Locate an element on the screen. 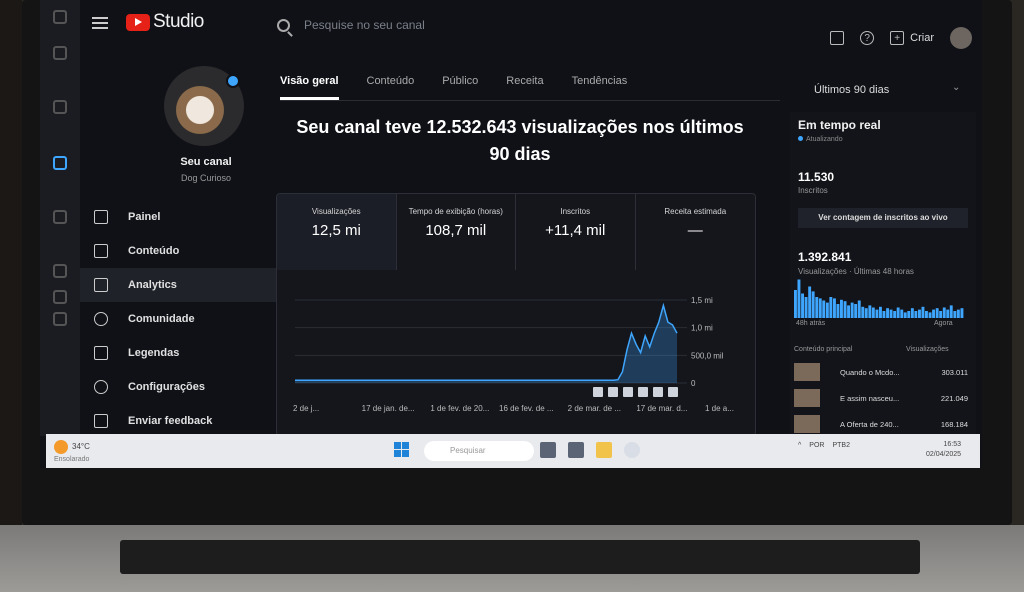 The height and width of the screenshot is (592, 1024). chevron-up-icon: ^ is located at coordinates (799, 445).